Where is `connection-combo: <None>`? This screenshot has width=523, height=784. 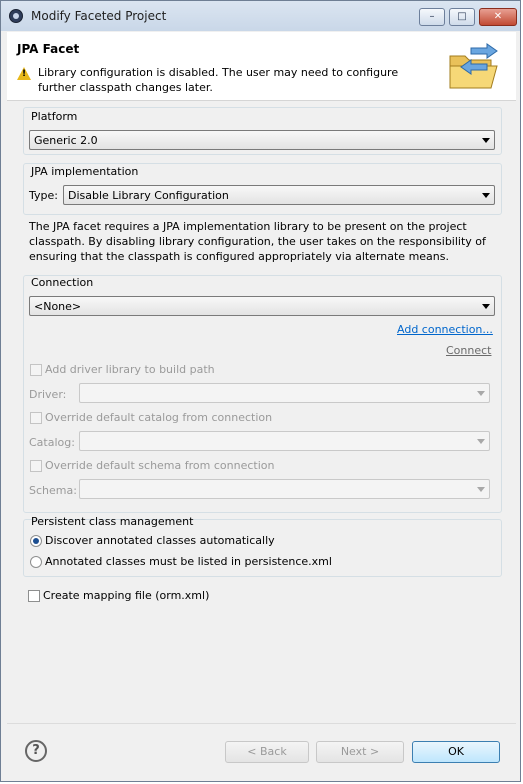
connection-combo: <None> is located at coordinates (262, 306).